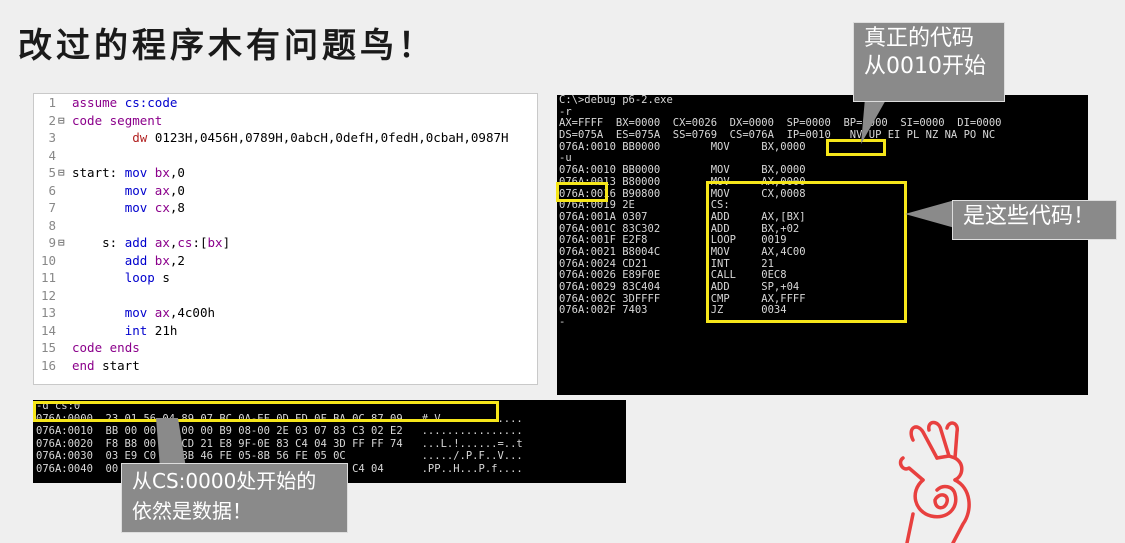 Image resolution: width=1125 pixels, height=543 pixels. Describe the element at coordinates (285, 261) in the screenshot. I see `code-line: 10 add bx,2` at that location.